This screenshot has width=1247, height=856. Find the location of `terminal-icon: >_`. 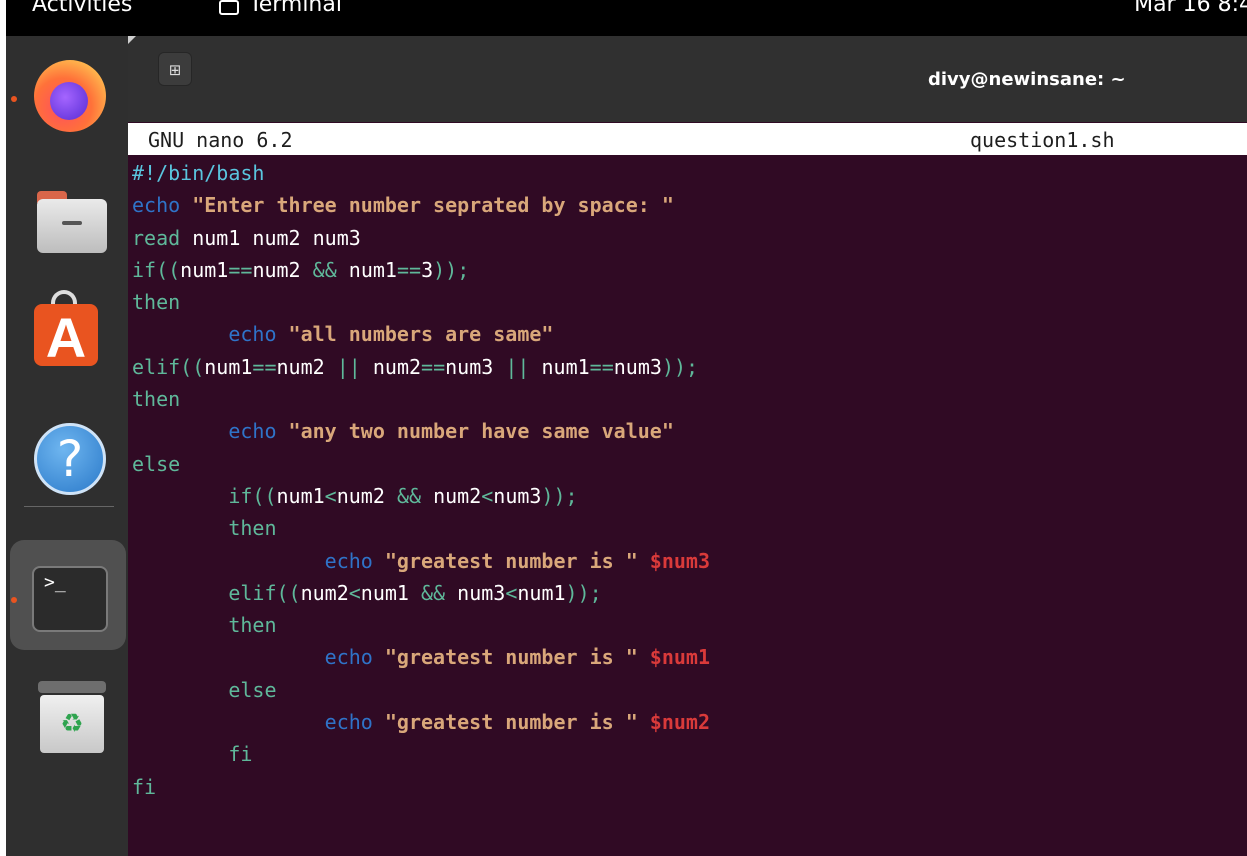

terminal-icon: >_ is located at coordinates (70, 599).